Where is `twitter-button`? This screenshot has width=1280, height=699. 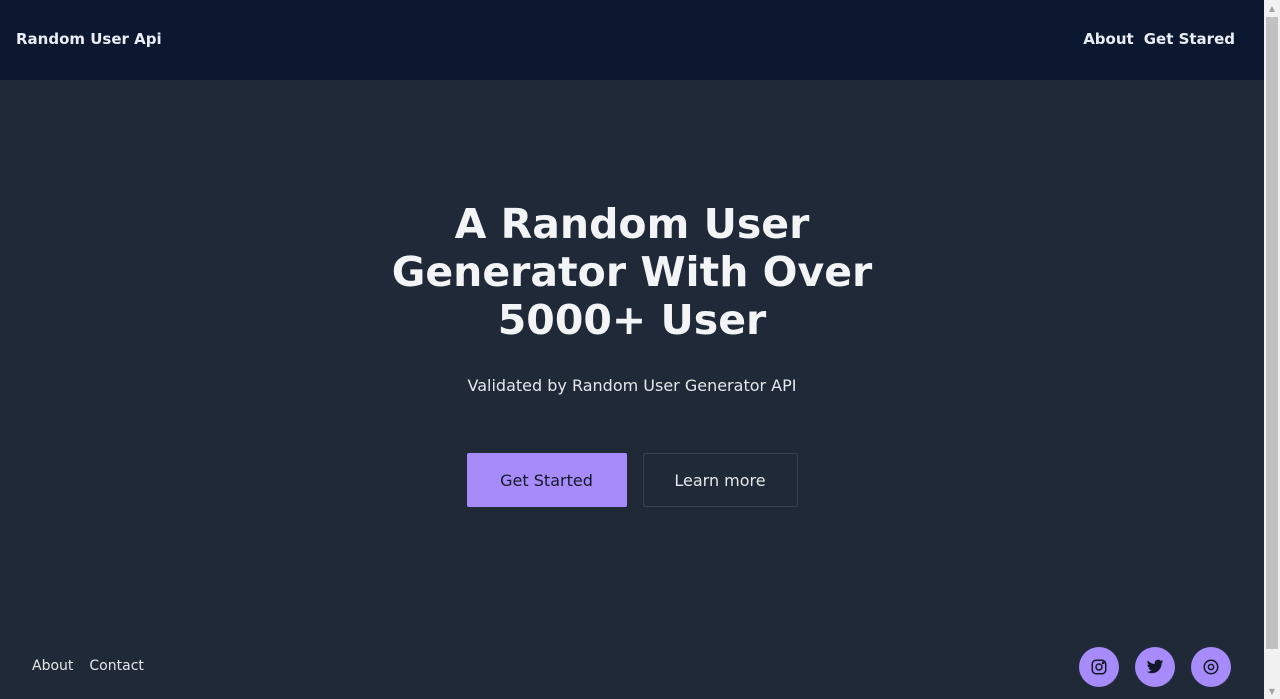
twitter-button is located at coordinates (1155, 667).